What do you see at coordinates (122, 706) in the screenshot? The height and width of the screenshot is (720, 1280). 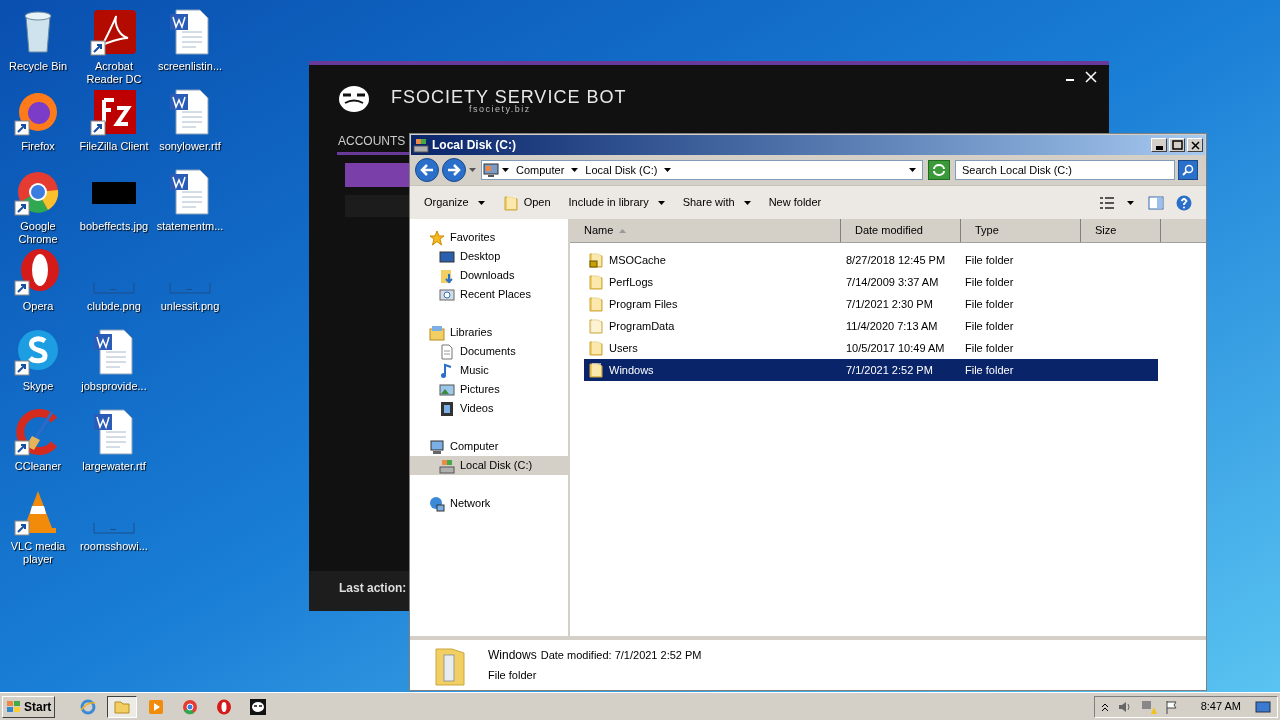 I see `taskbar-app` at bounding box center [122, 706].